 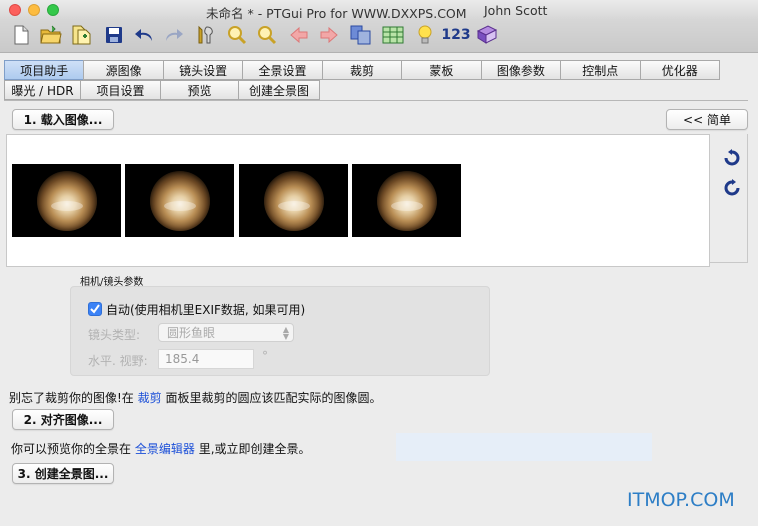 What do you see at coordinates (51, 35) in the screenshot?
I see `open-folder-icon` at bounding box center [51, 35].